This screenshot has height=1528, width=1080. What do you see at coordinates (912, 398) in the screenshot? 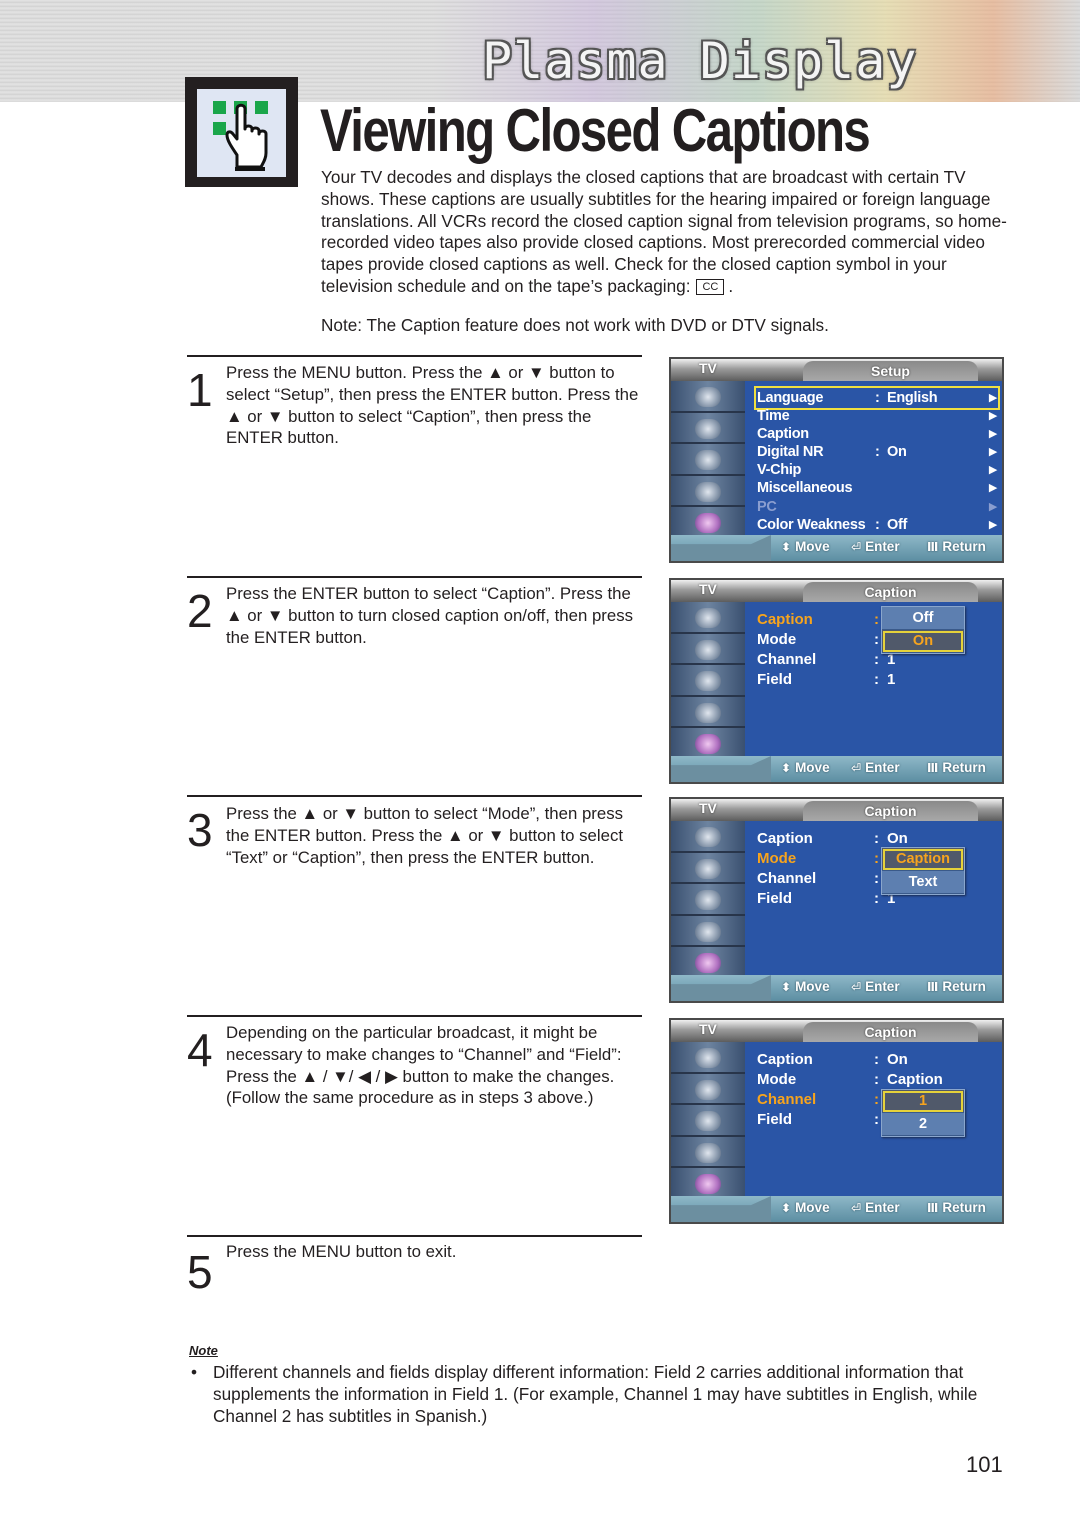
I see `menu-value: English` at bounding box center [912, 398].